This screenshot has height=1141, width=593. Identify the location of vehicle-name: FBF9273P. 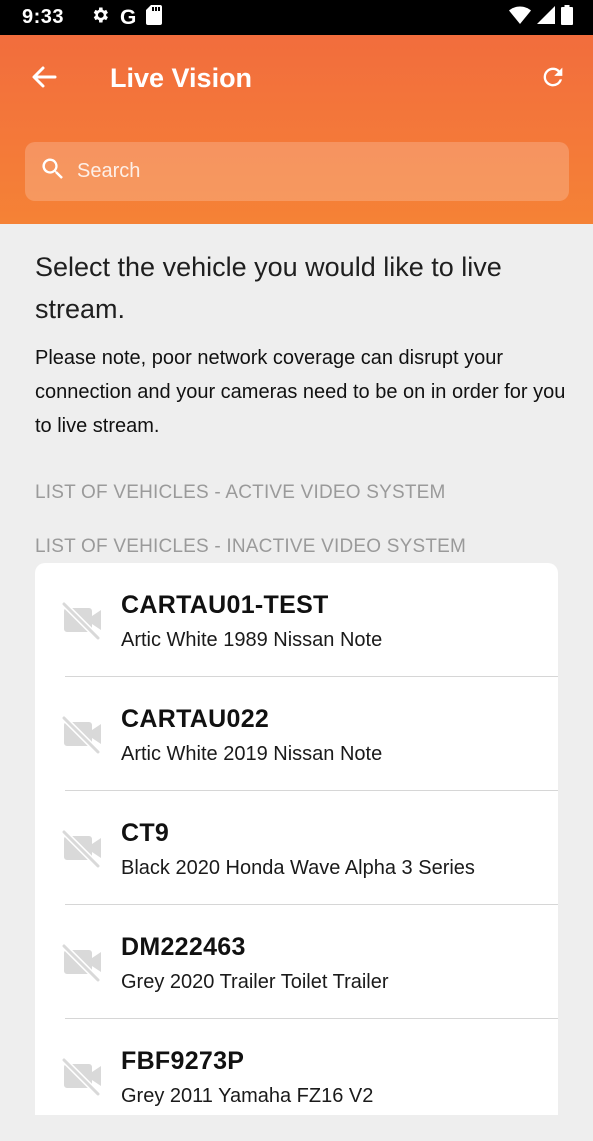
(183, 1061).